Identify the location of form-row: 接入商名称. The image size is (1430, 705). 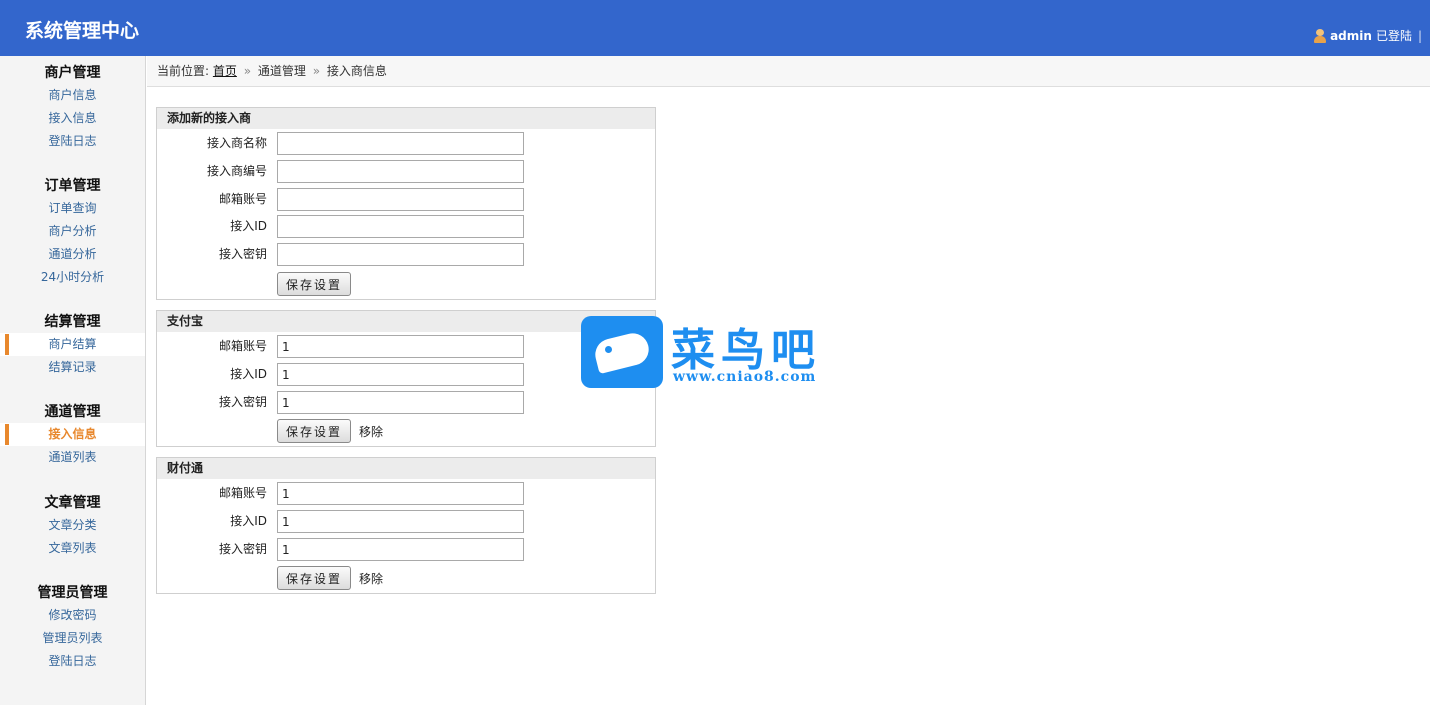
(406, 144).